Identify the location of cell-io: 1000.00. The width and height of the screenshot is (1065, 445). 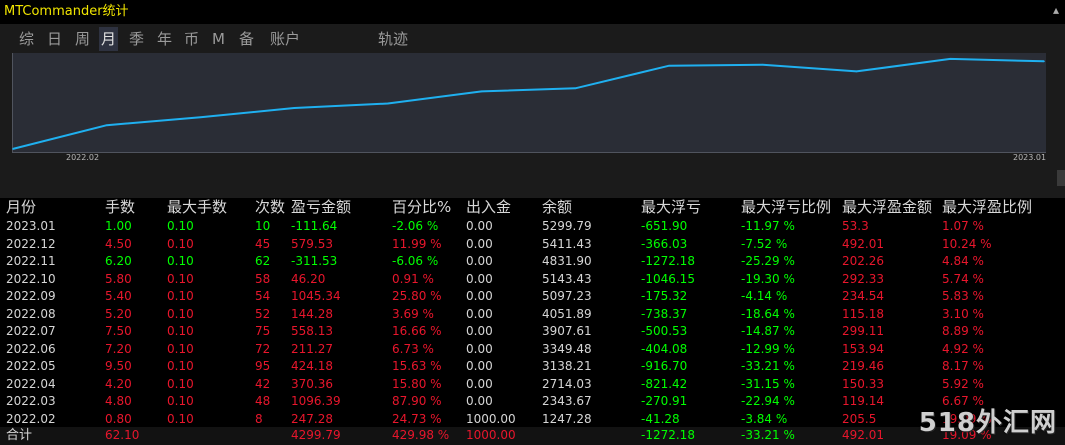
(491, 418).